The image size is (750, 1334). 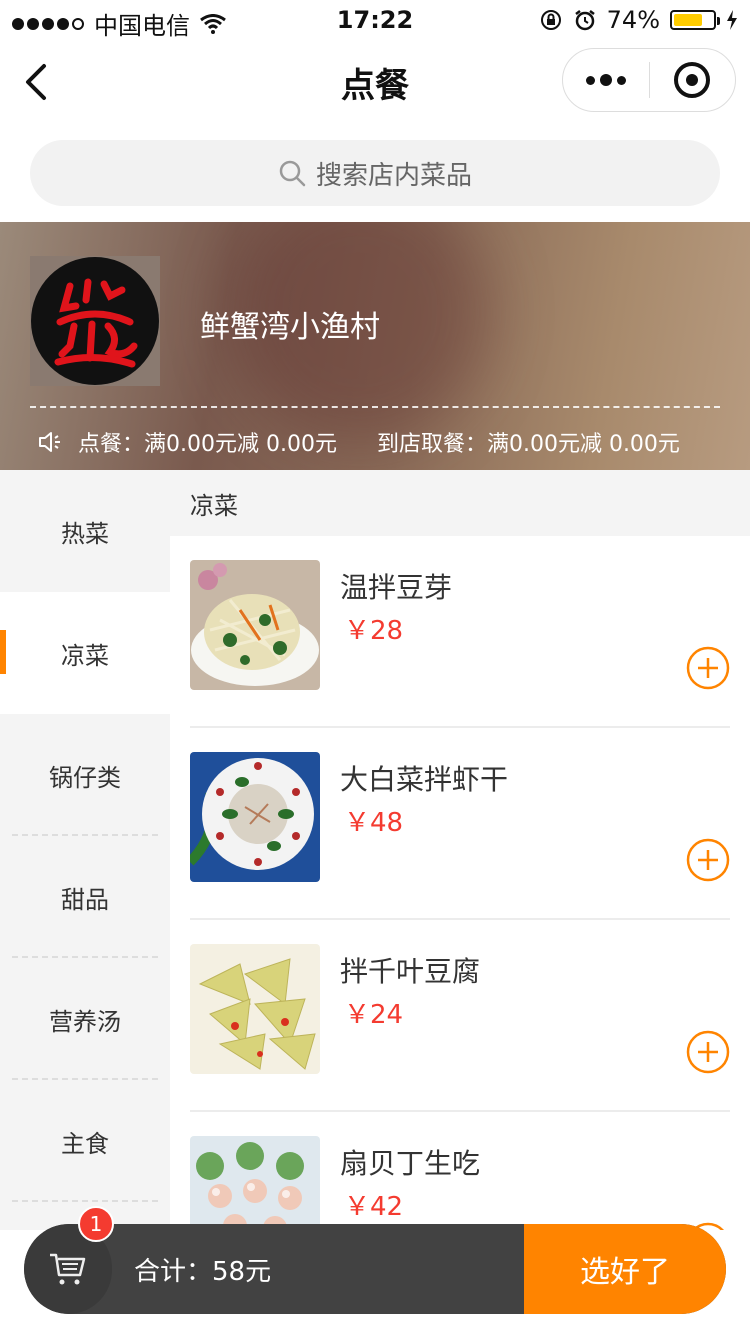 What do you see at coordinates (375, 1269) in the screenshot?
I see `cart-bar: 合计：58元 选好了` at bounding box center [375, 1269].